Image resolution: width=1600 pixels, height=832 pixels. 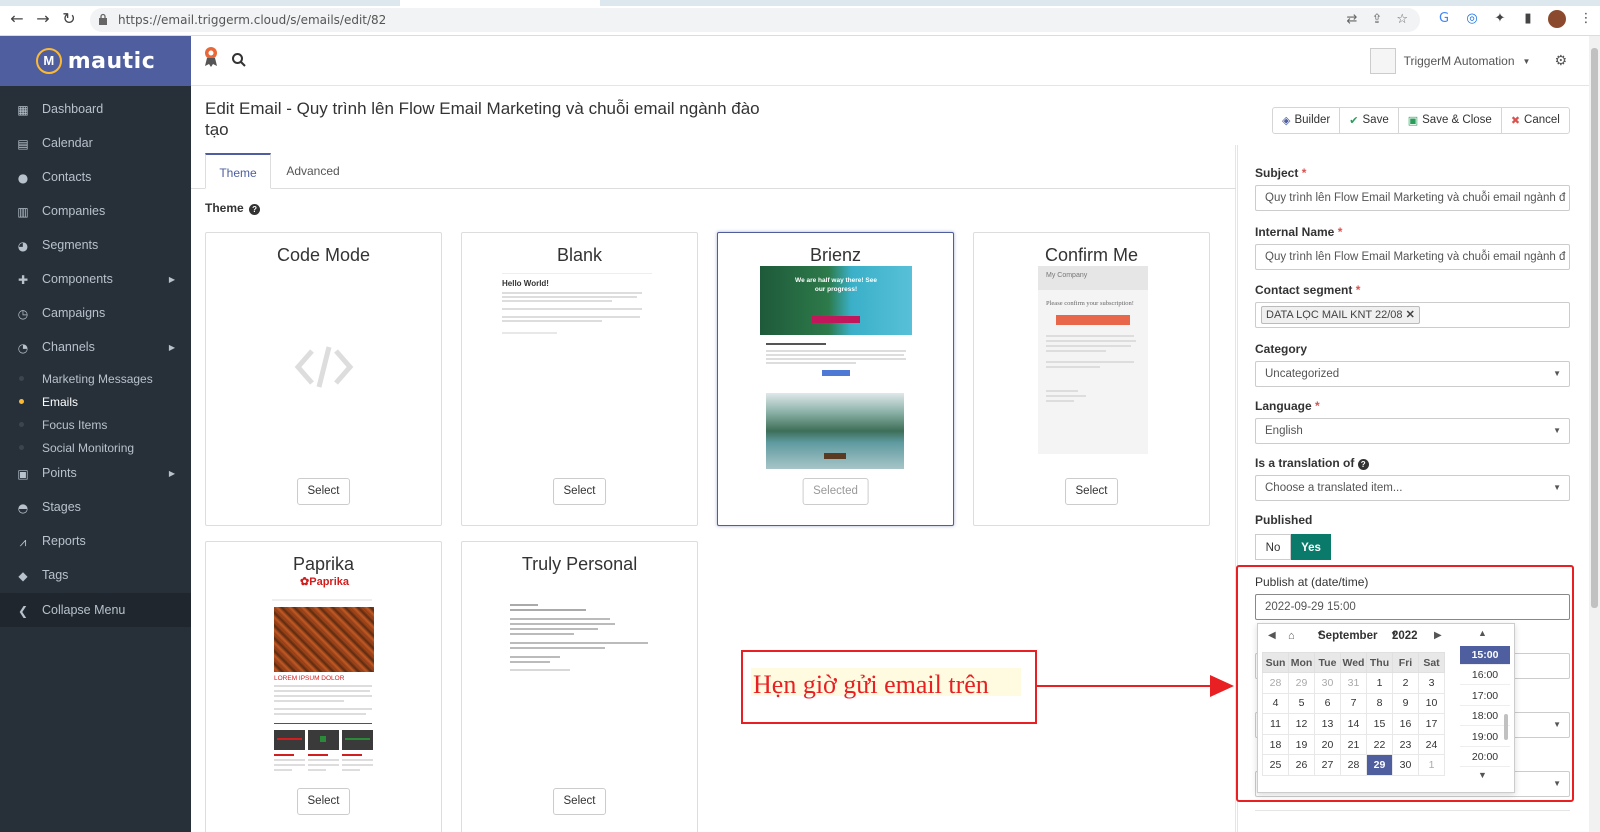 I want to click on mautic-logo-icon: M, so click(x=48, y=61).